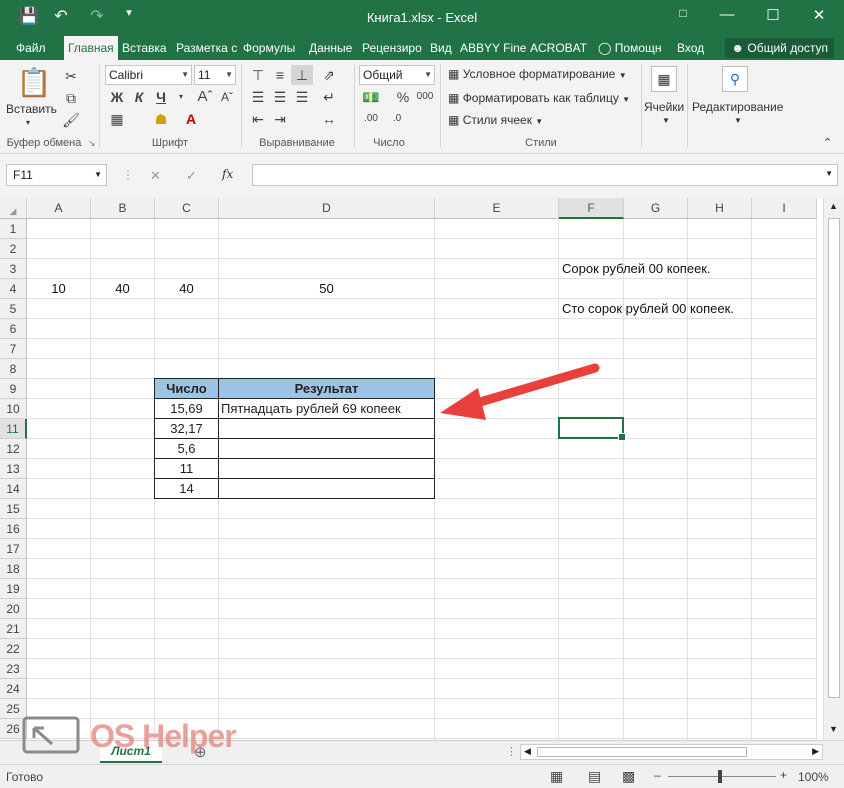 The height and width of the screenshot is (788, 844). What do you see at coordinates (397, 119) in the screenshot?
I see `decrease-decimal-icon: .0` at bounding box center [397, 119].